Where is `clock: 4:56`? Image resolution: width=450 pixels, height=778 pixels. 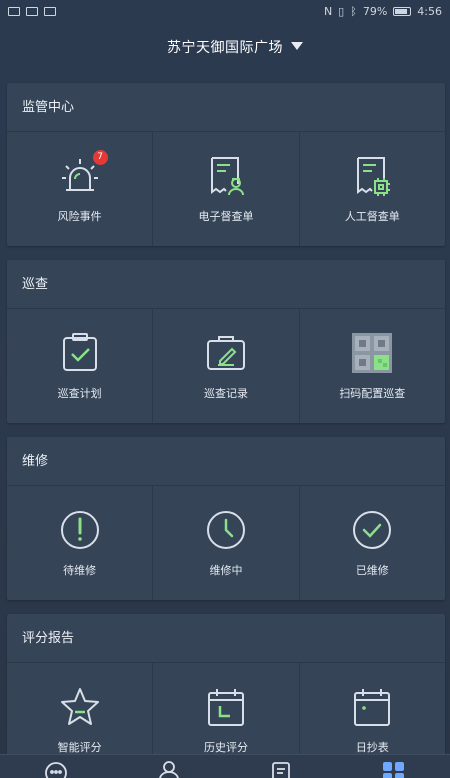
clock: 4:56 is located at coordinates (429, 11).